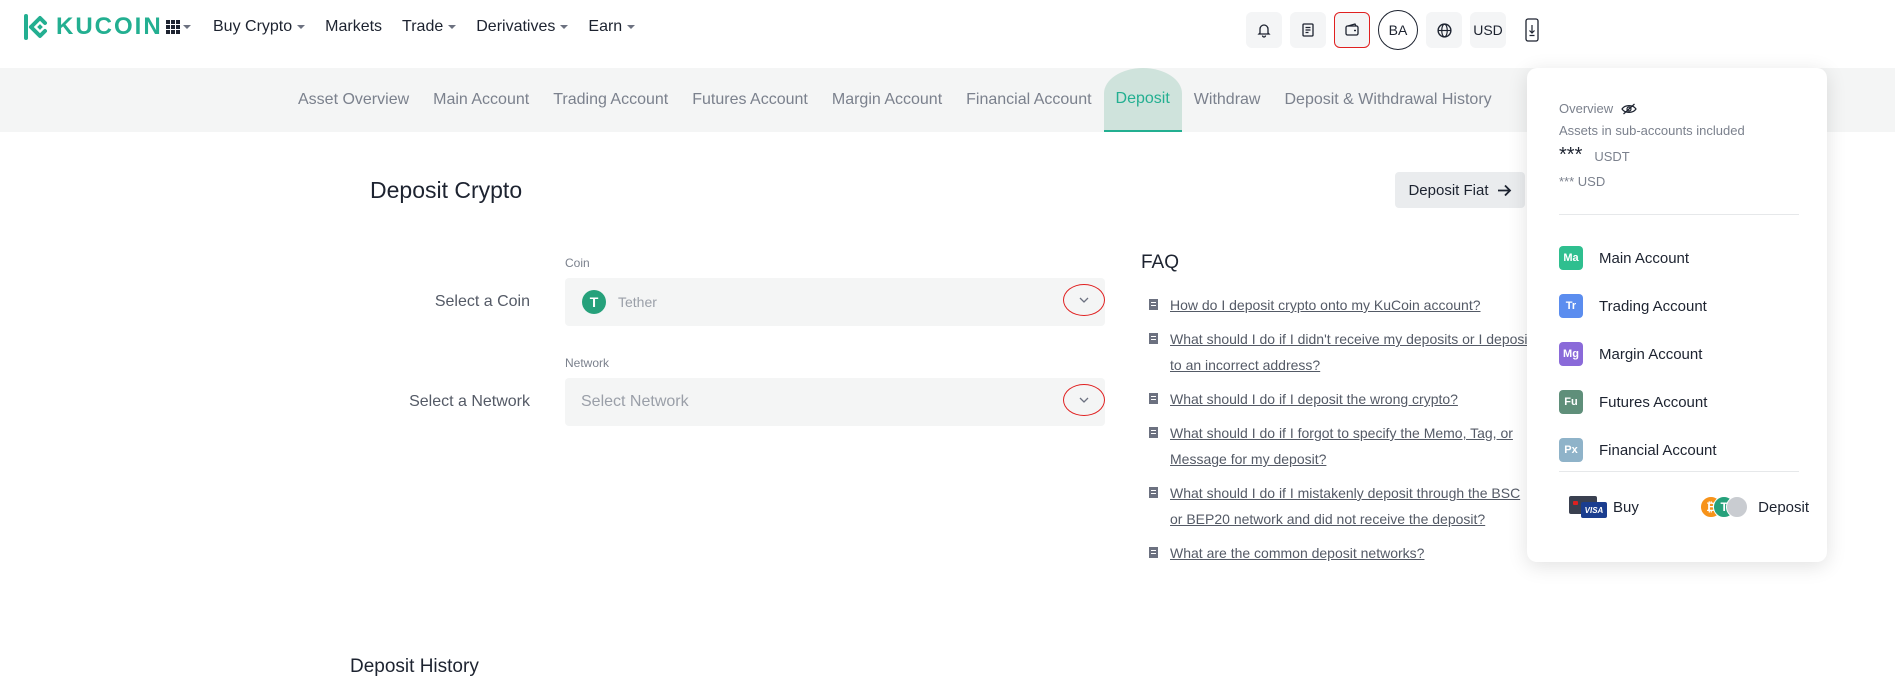  What do you see at coordinates (178, 27) in the screenshot?
I see `apps-menu-button` at bounding box center [178, 27].